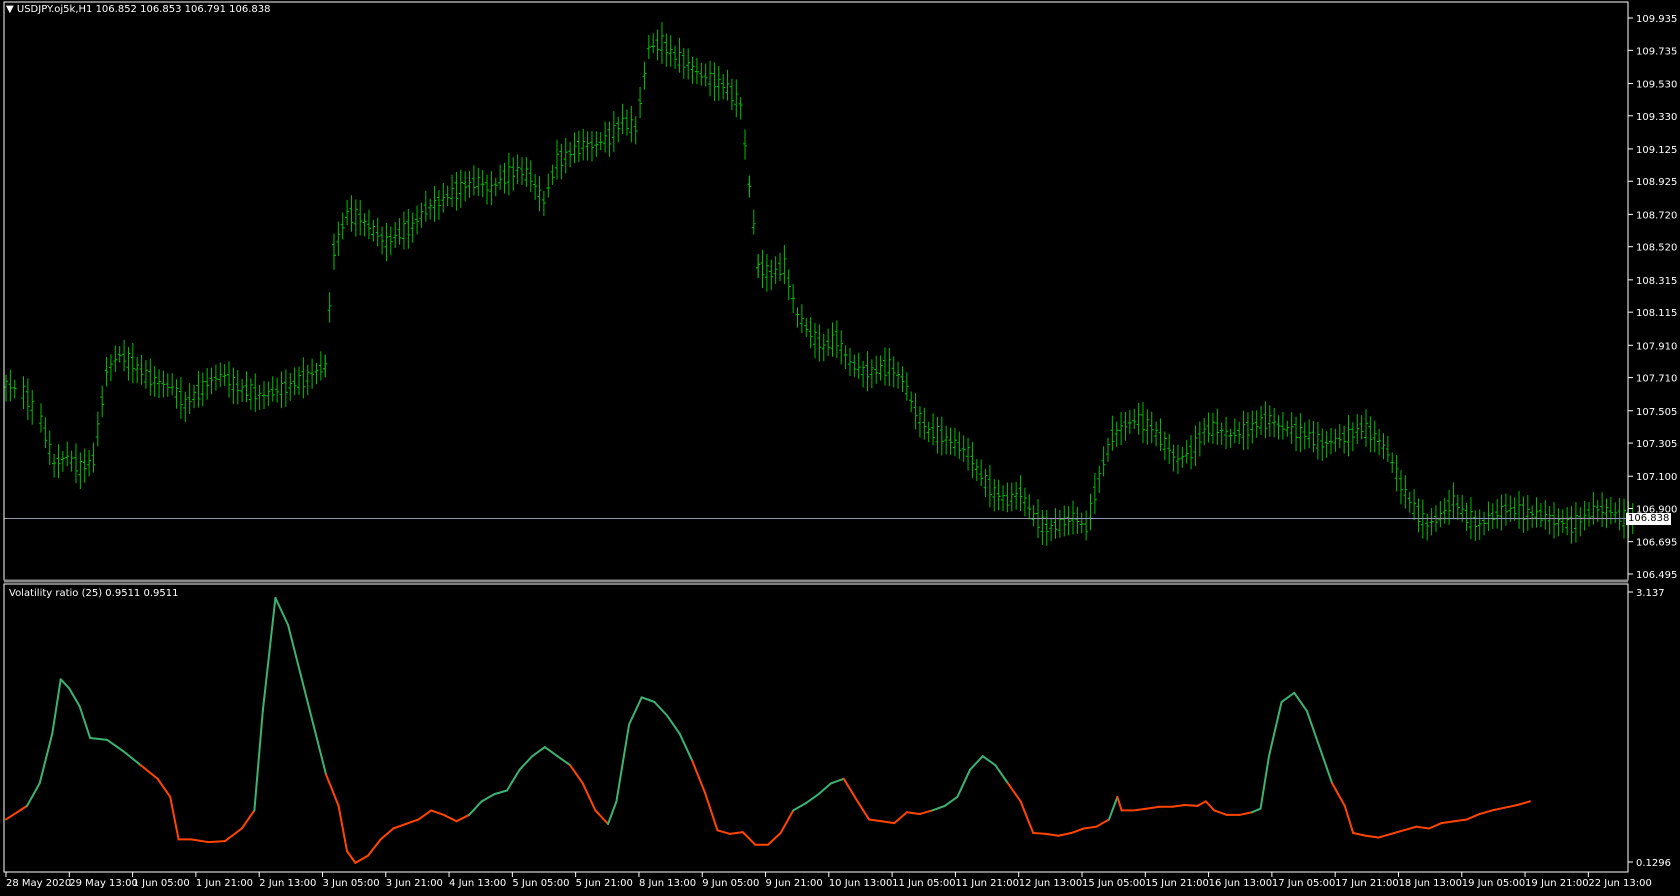 The width and height of the screenshot is (1680, 896). Describe the element at coordinates (161, 883) in the screenshot. I see `time-tick-label: 1 Jun 05:00` at that location.